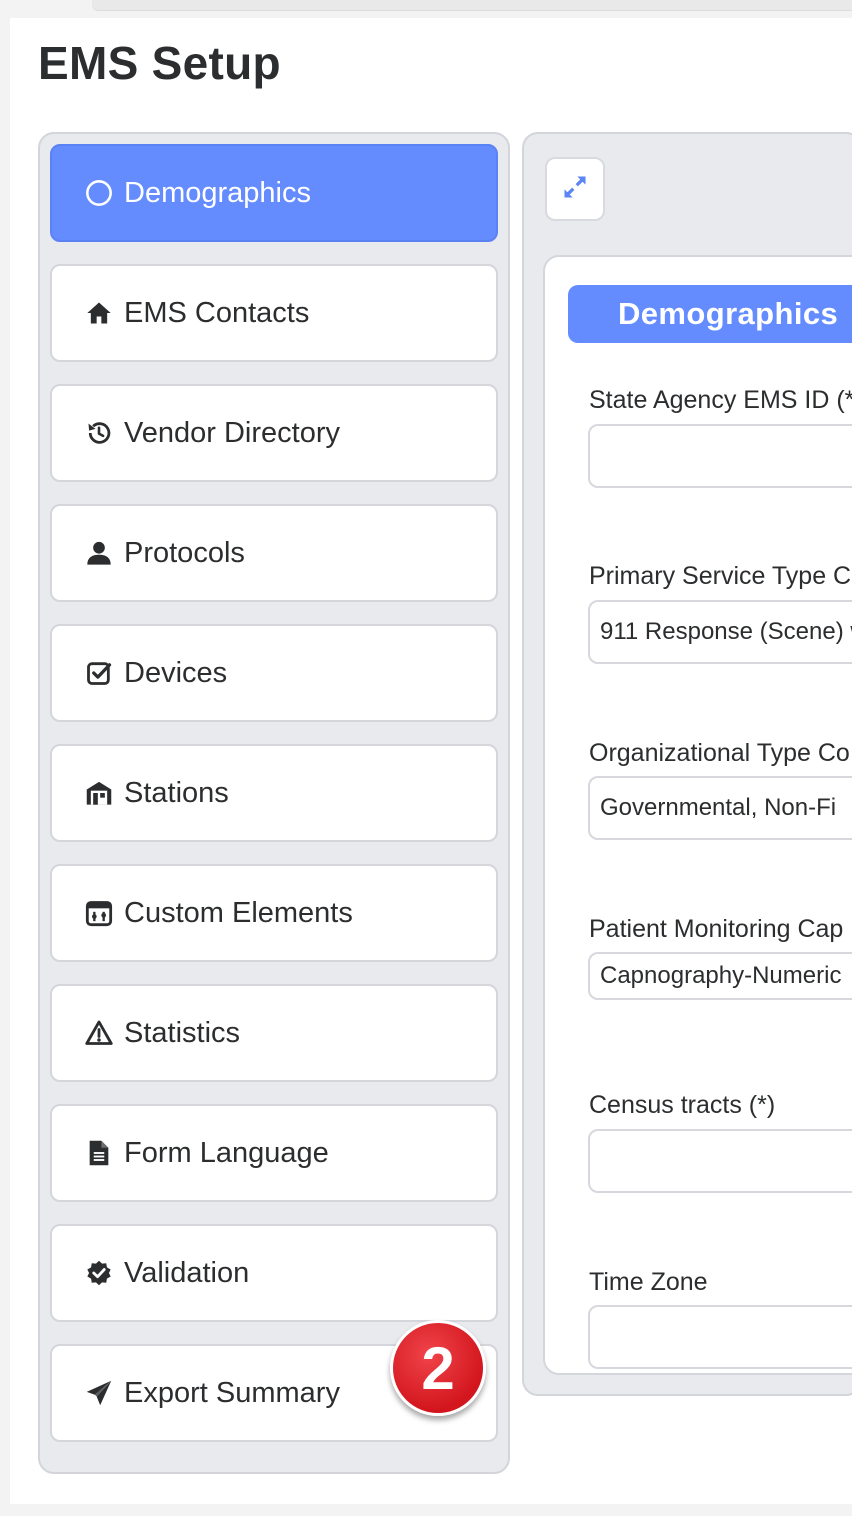 The image size is (852, 1516). I want to click on sidebar-item-label: EMS Contacts, so click(217, 312).